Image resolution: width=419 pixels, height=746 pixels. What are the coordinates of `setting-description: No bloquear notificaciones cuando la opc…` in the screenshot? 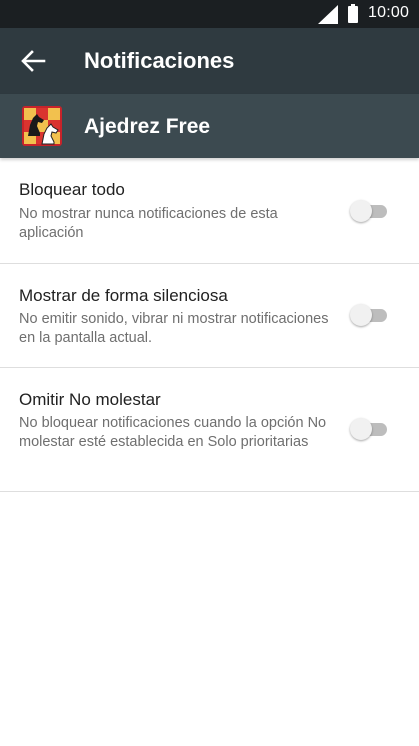 It's located at (173, 432).